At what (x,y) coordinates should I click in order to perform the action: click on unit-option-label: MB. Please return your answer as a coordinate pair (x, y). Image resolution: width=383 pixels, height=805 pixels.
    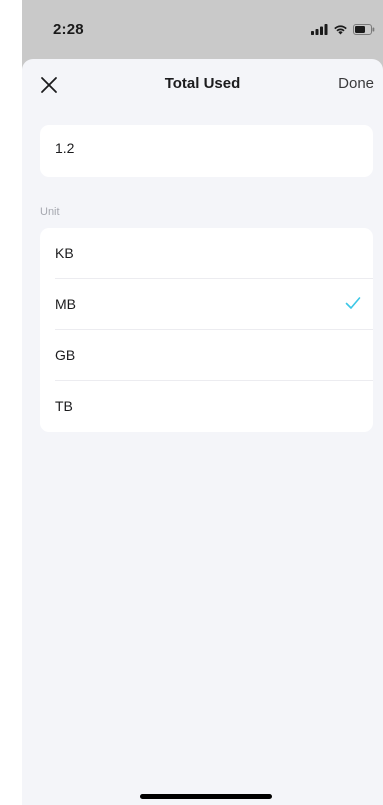
    Looking at the image, I should click on (65, 304).